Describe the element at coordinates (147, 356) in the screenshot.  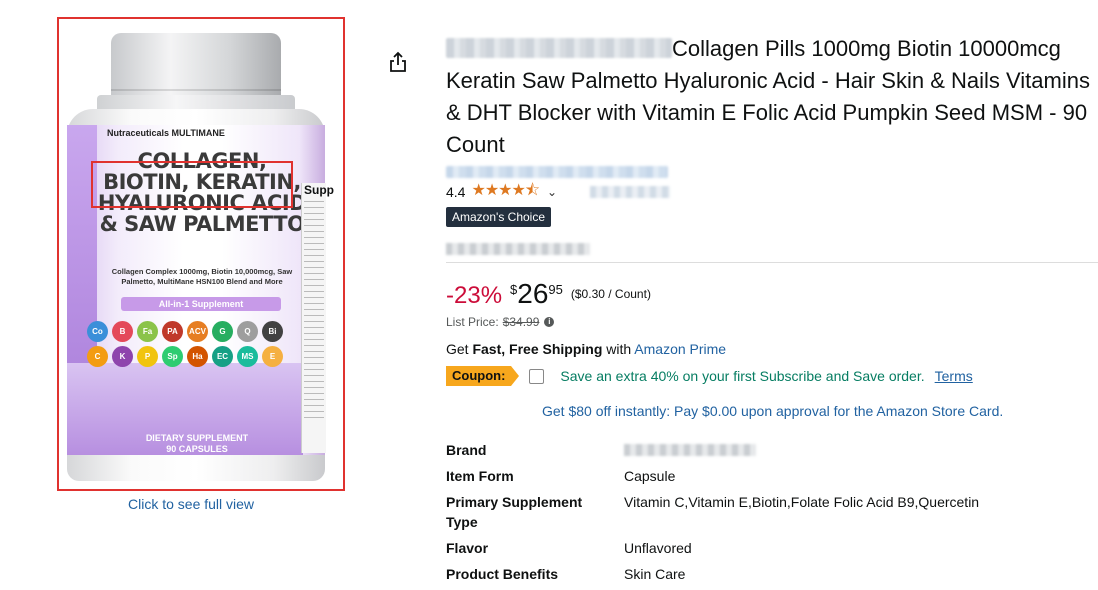
I see `ingredient-badge: P` at that location.